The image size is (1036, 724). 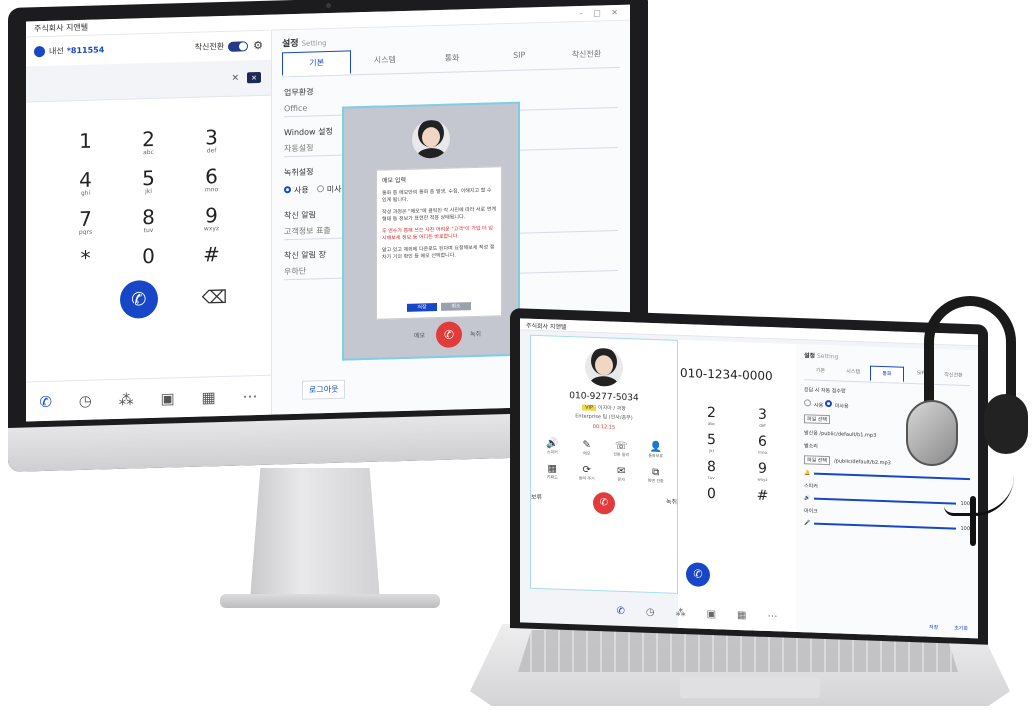 I want to click on call-row: ✆ ⌫, so click(x=148, y=299).